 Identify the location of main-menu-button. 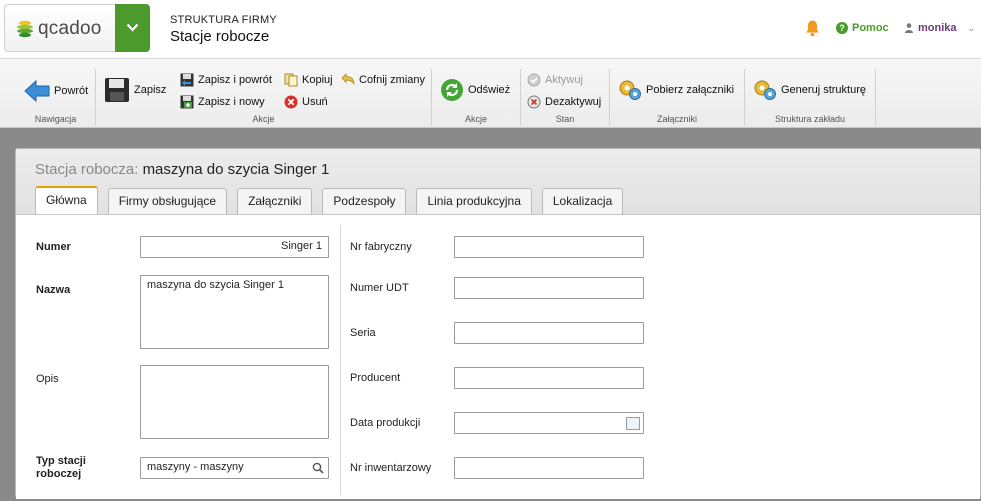
(132, 28).